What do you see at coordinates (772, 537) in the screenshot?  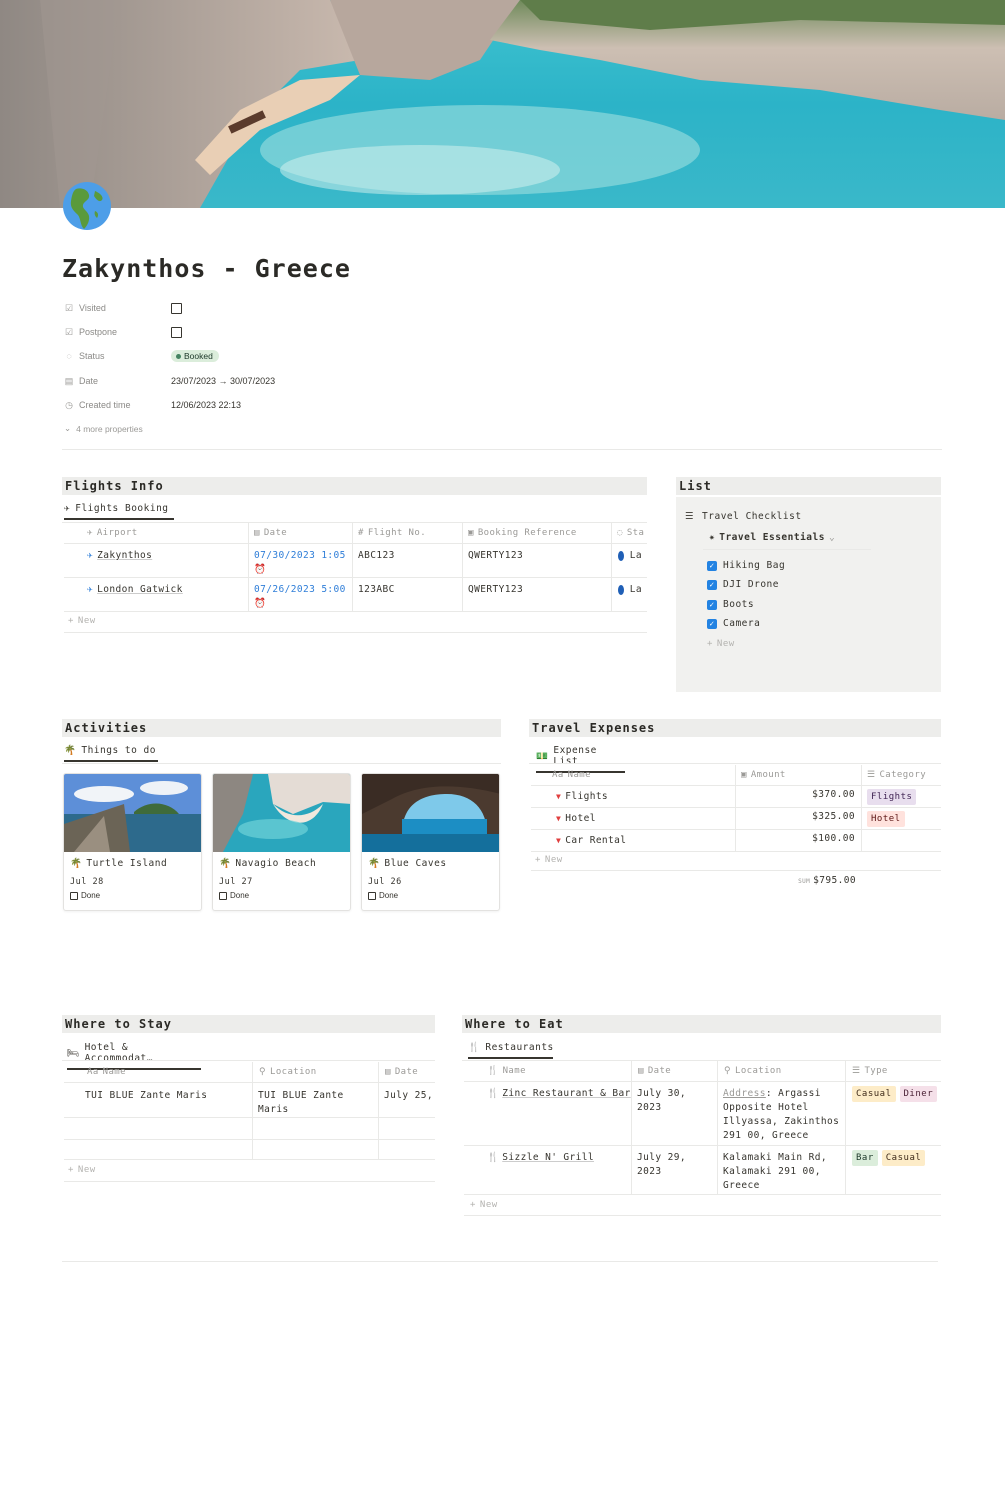 I see `tab-travel-essentials: ✷ Travel Essentials ⌄` at bounding box center [772, 537].